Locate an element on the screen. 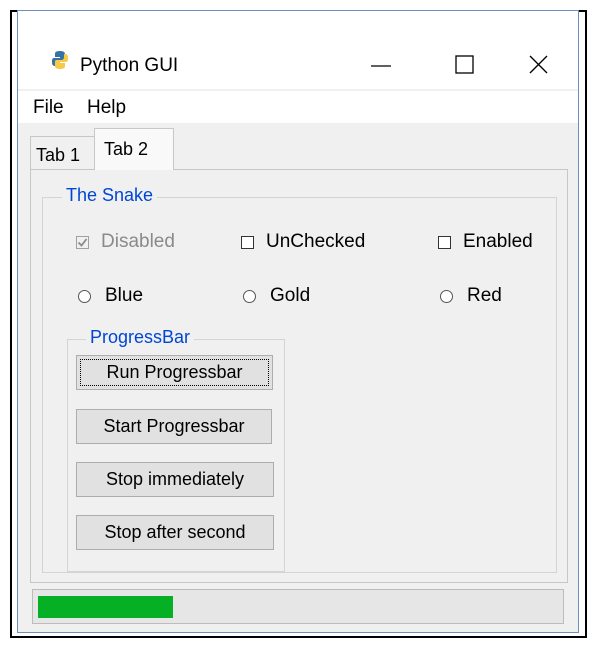  unchecked-checkbox-label: UnChecked is located at coordinates (315, 242).